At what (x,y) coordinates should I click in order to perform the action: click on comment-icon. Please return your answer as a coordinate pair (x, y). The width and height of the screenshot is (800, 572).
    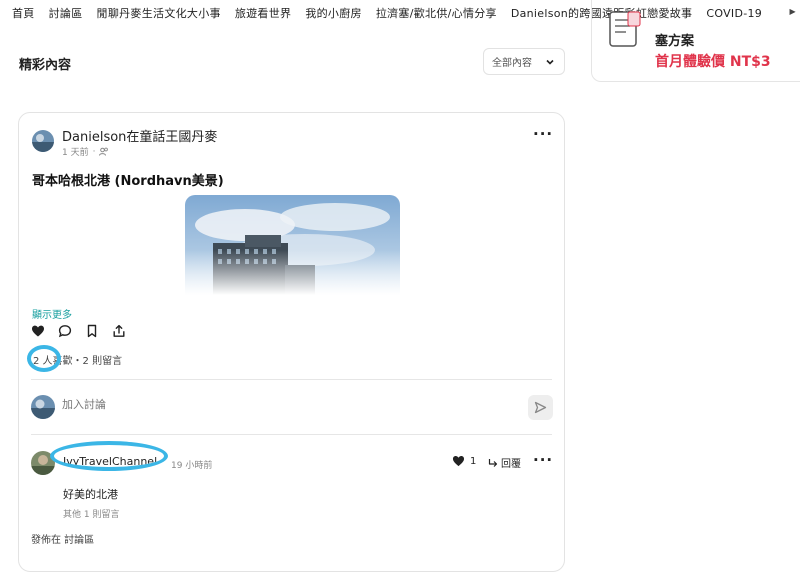
    Looking at the image, I should click on (65, 331).